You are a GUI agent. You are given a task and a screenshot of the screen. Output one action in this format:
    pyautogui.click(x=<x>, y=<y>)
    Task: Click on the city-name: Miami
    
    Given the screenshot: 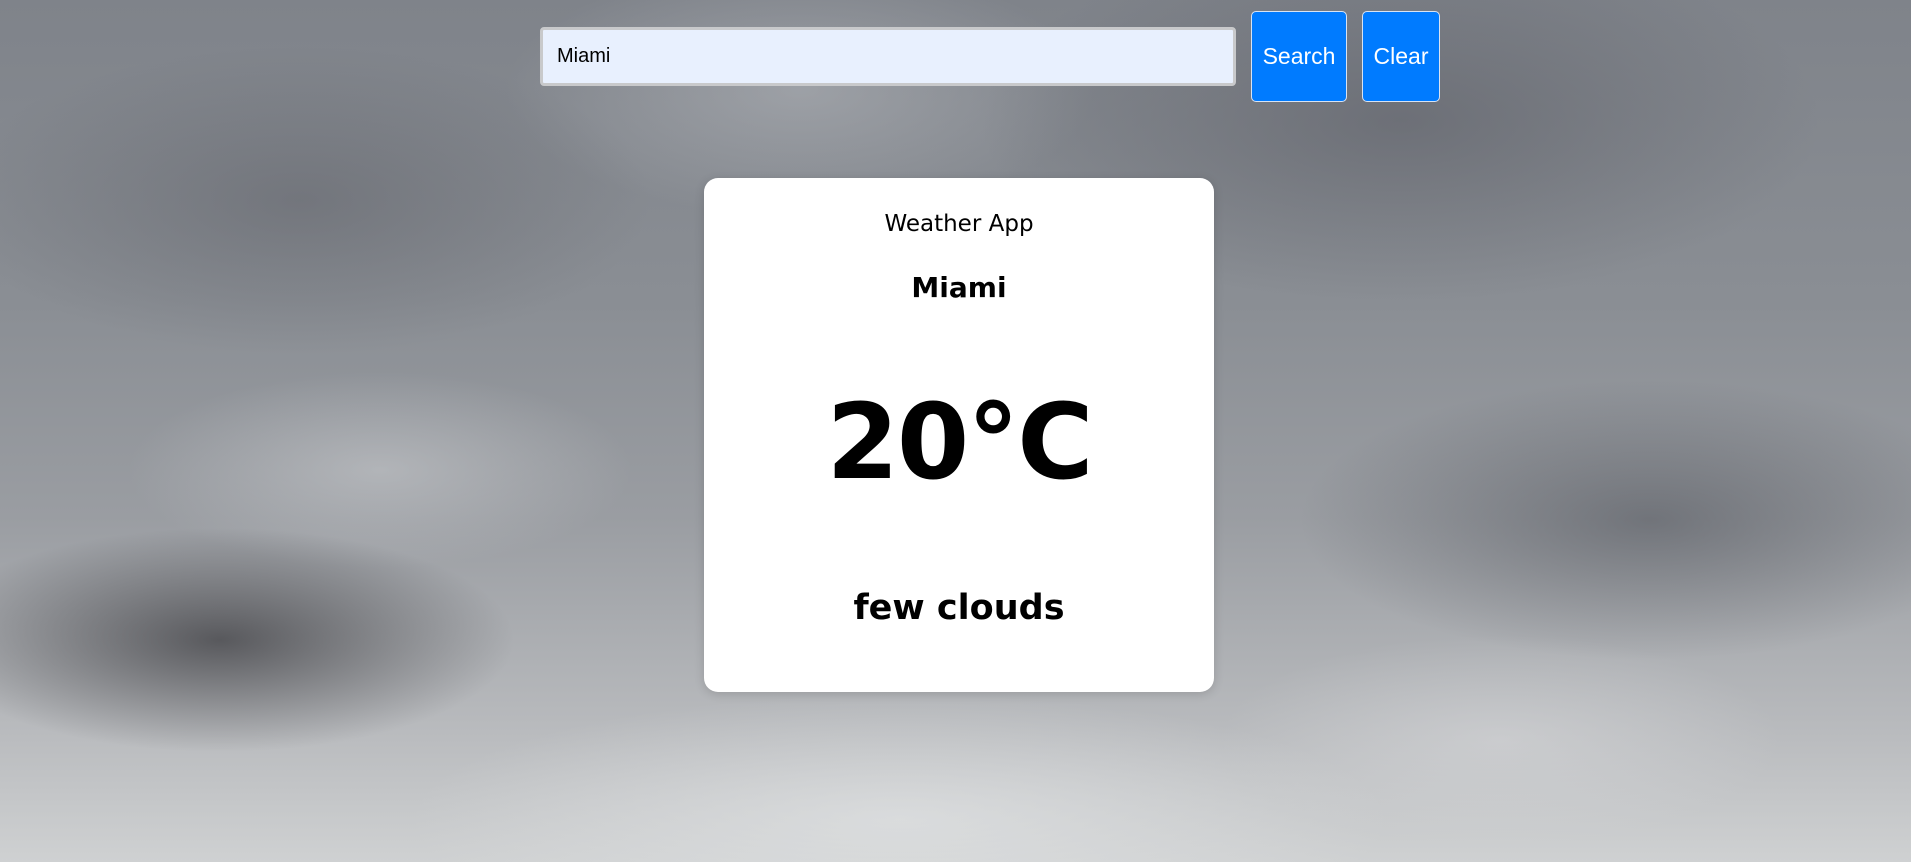 What is the action you would take?
    pyautogui.click(x=959, y=287)
    